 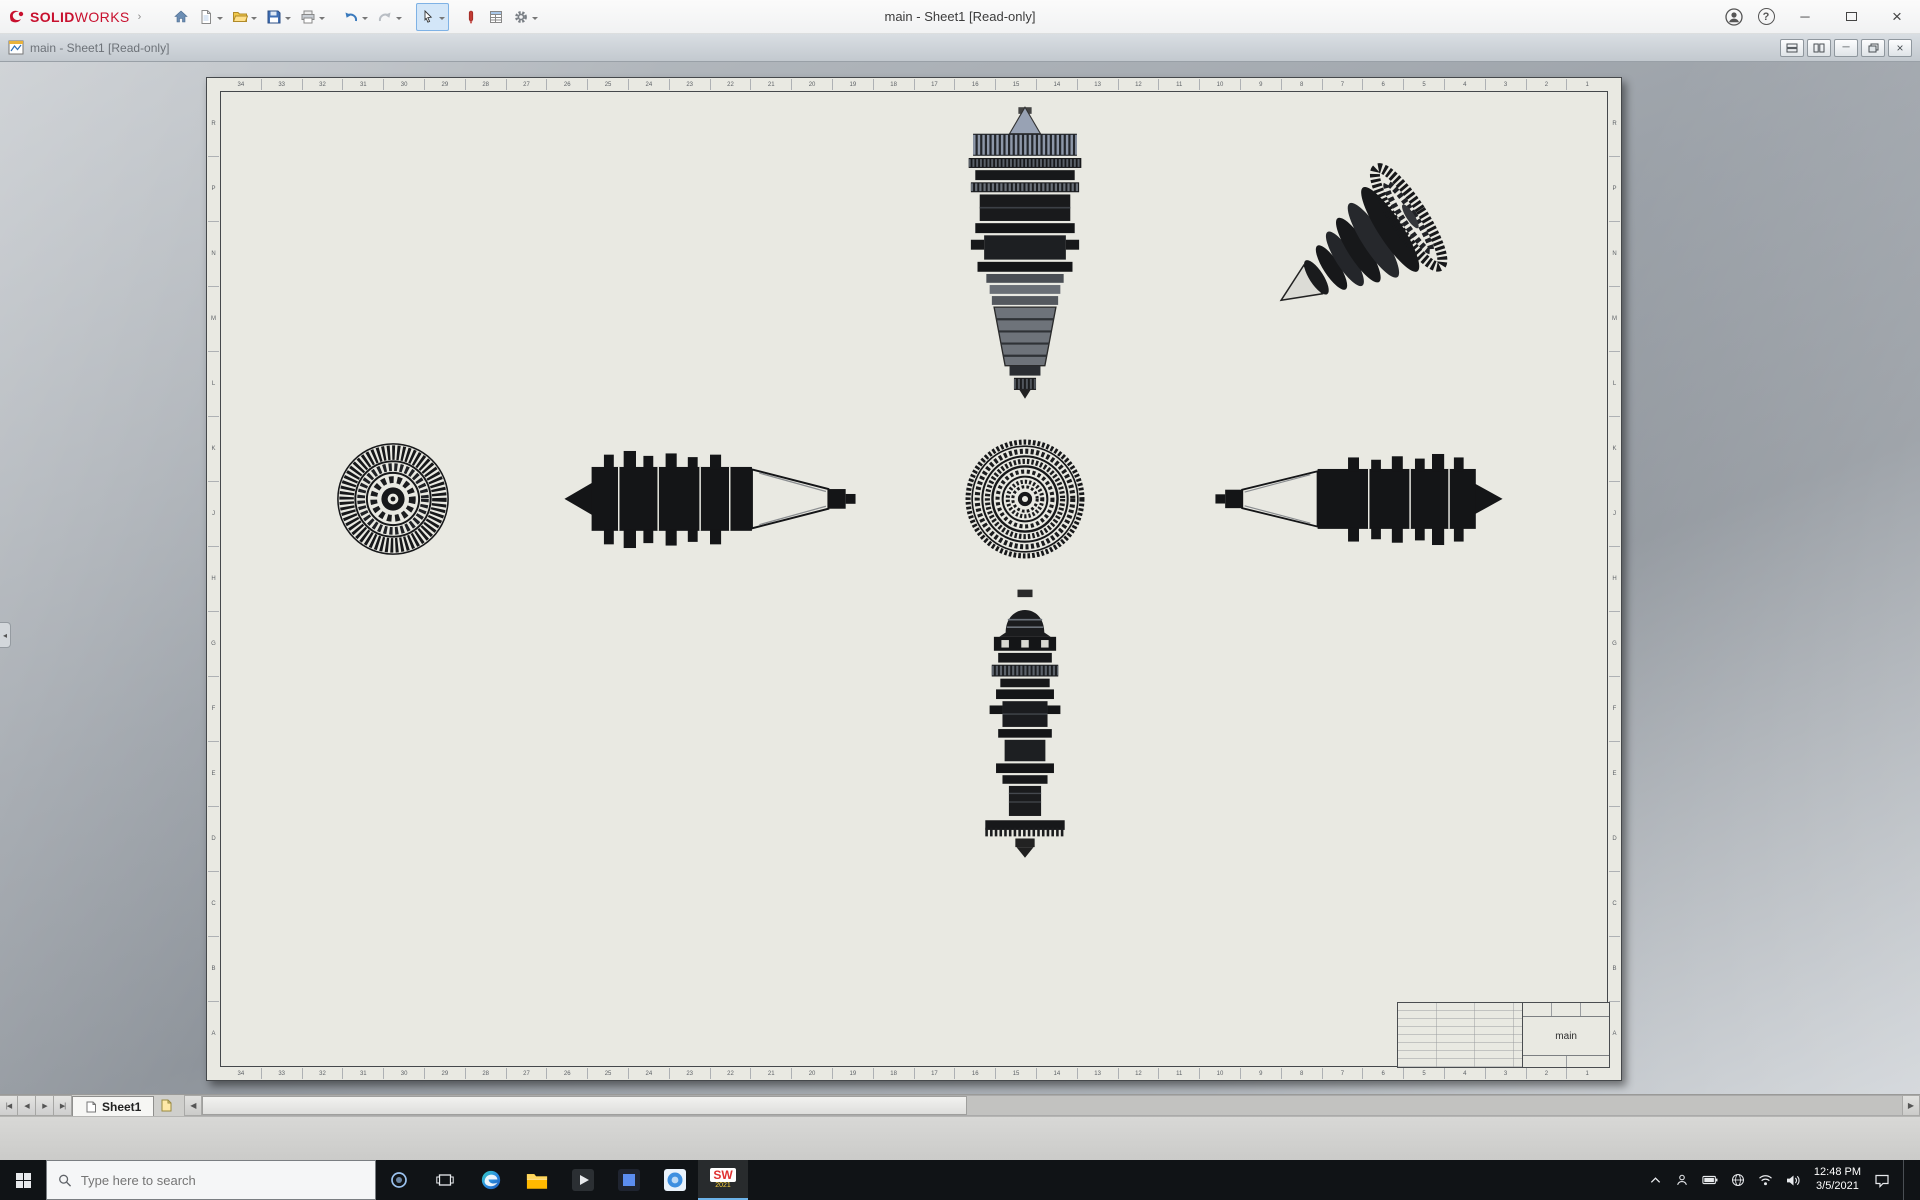 What do you see at coordinates (1025, 255) in the screenshot?
I see `view-top` at bounding box center [1025, 255].